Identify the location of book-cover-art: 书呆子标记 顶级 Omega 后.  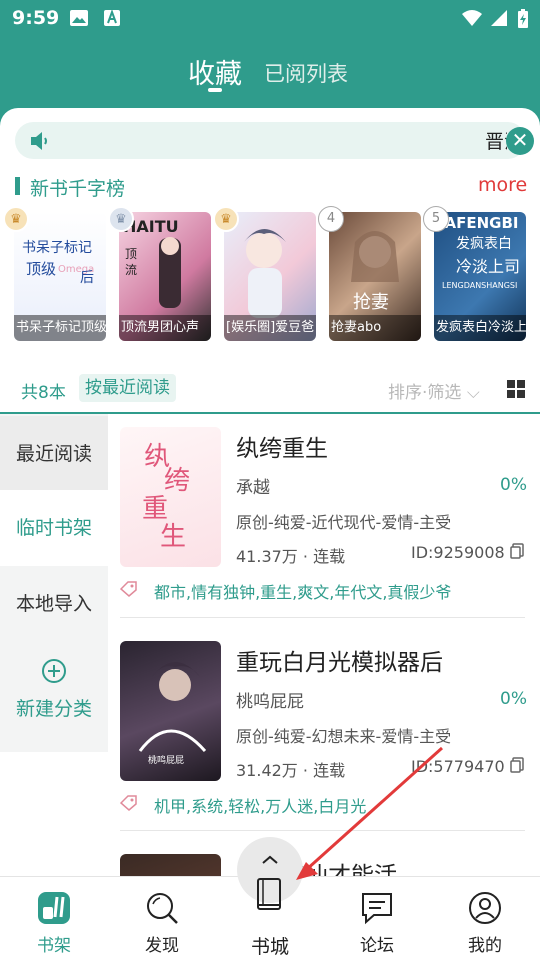
(58, 263).